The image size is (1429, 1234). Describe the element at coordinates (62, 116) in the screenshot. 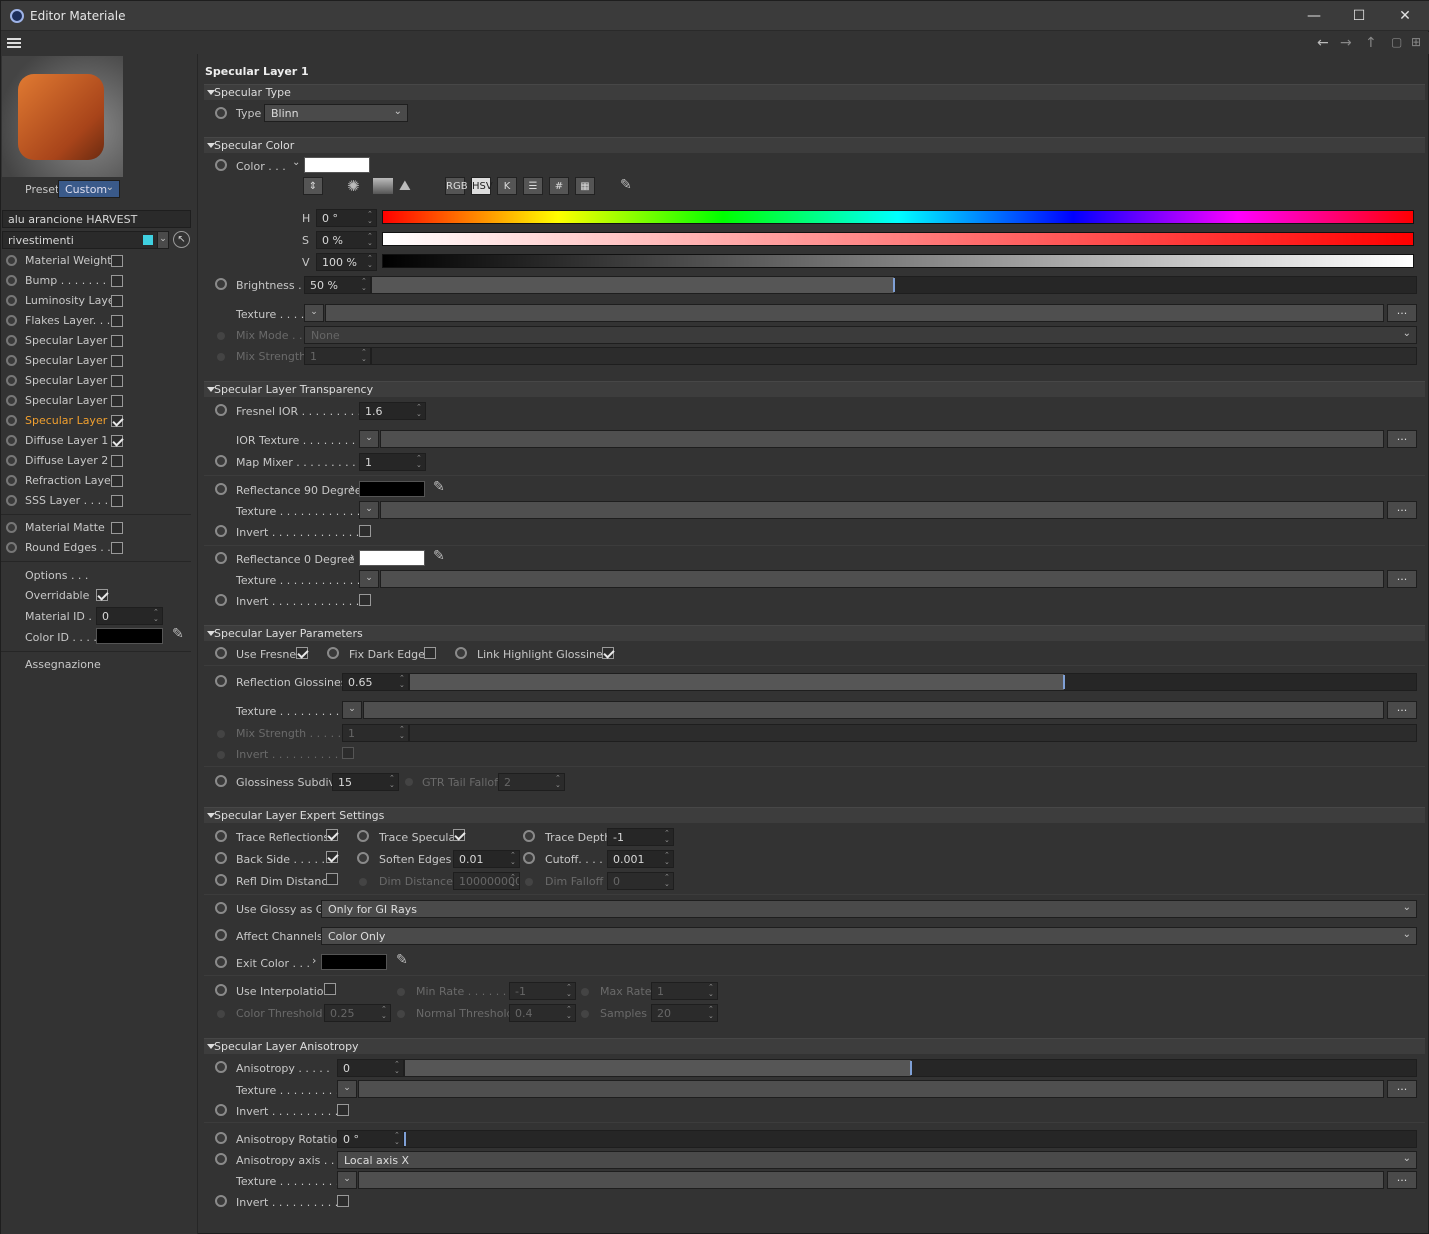

I see `material-preview` at that location.